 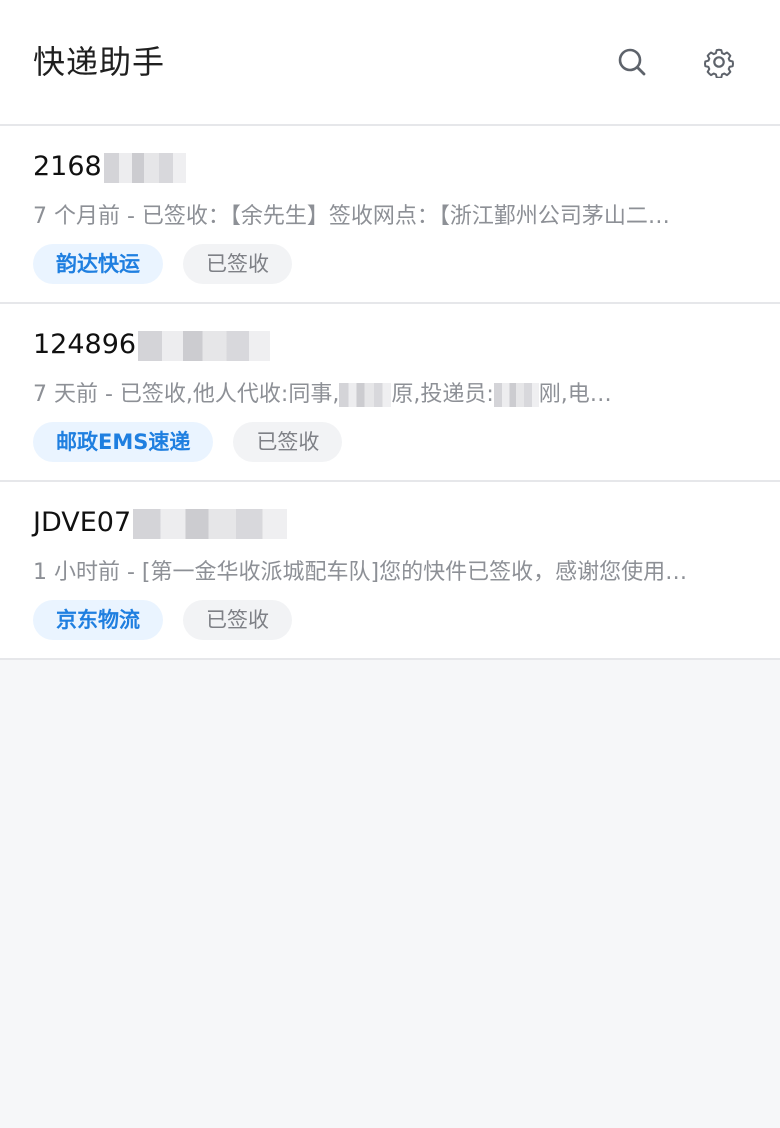 What do you see at coordinates (99, 62) in the screenshot?
I see `page-title: 快递助手` at bounding box center [99, 62].